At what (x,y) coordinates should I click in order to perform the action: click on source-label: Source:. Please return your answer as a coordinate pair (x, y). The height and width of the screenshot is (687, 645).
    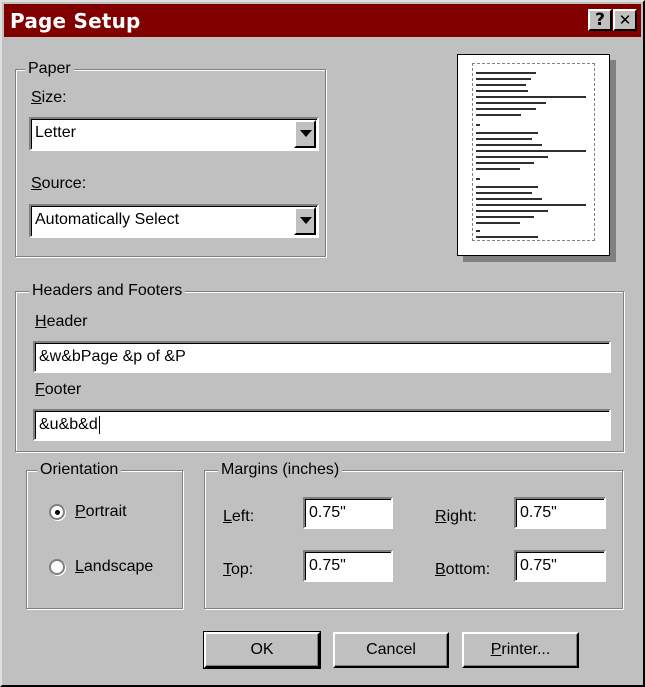
    Looking at the image, I should click on (59, 183).